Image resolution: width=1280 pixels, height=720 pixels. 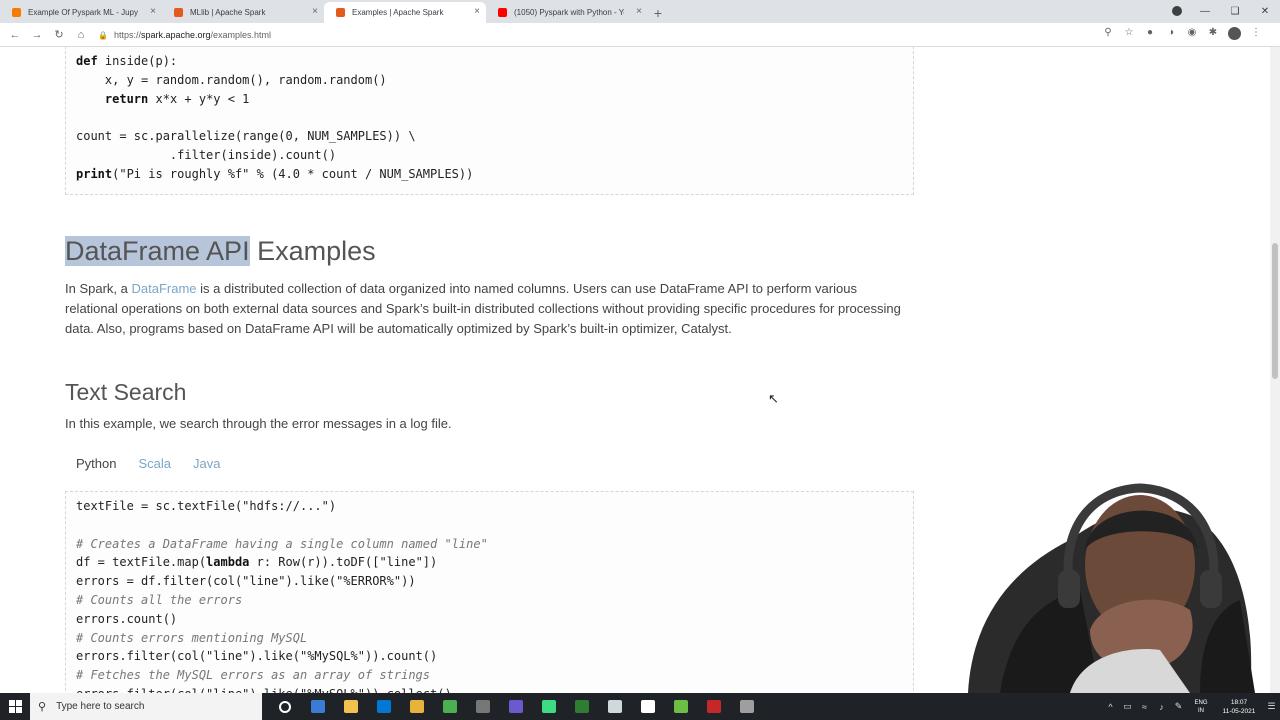 I want to click on extension-icon: ◑, so click(x=1171, y=33).